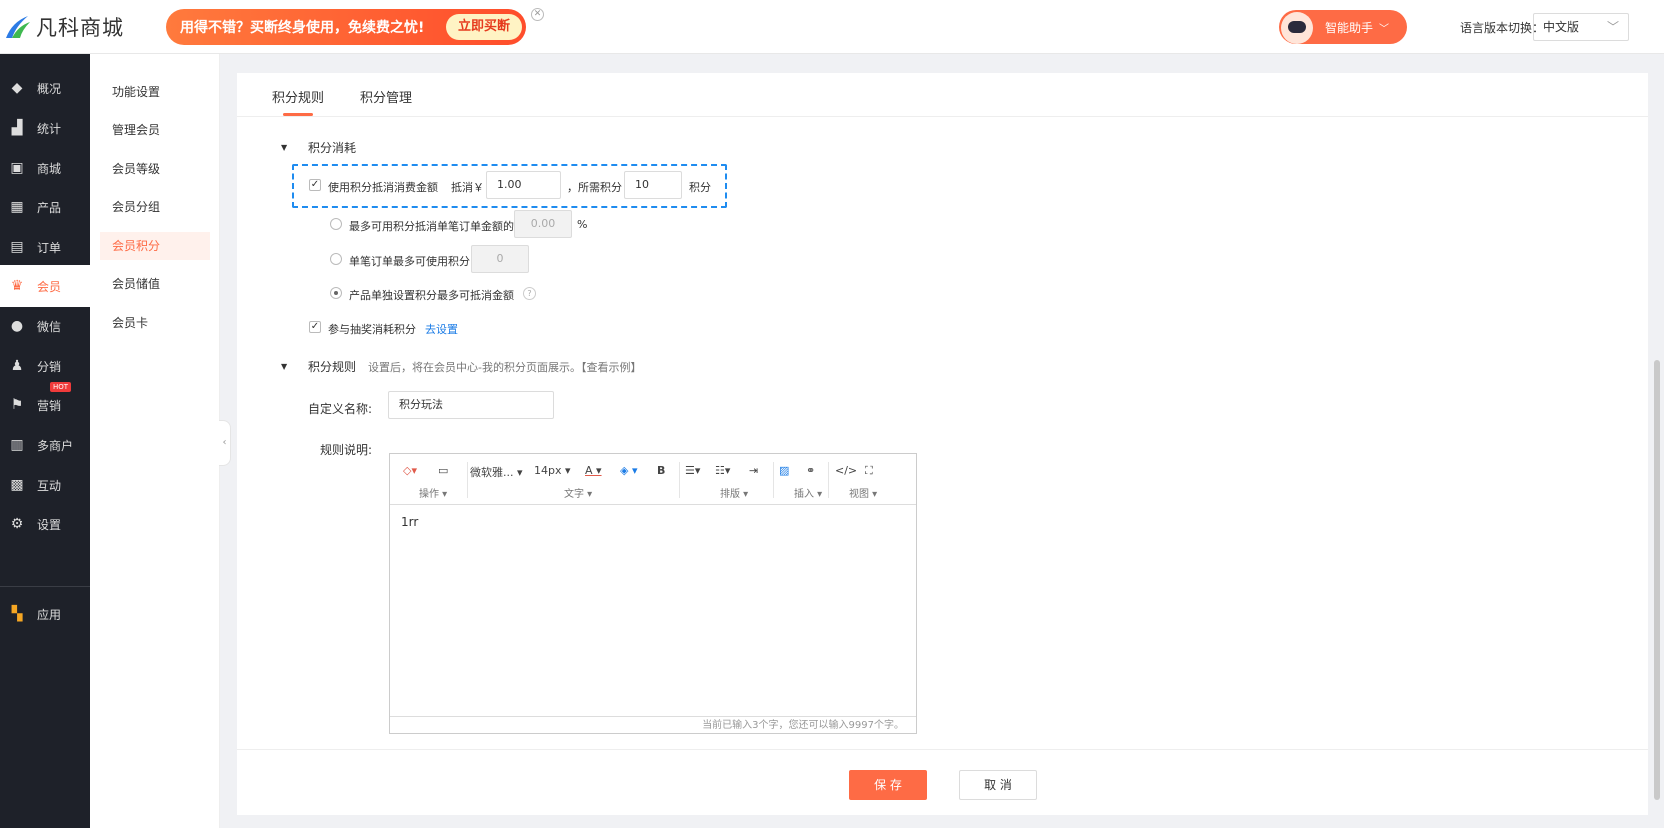 This screenshot has height=828, width=1664. What do you see at coordinates (409, 522) in the screenshot?
I see `editor-content: 1rr` at bounding box center [409, 522].